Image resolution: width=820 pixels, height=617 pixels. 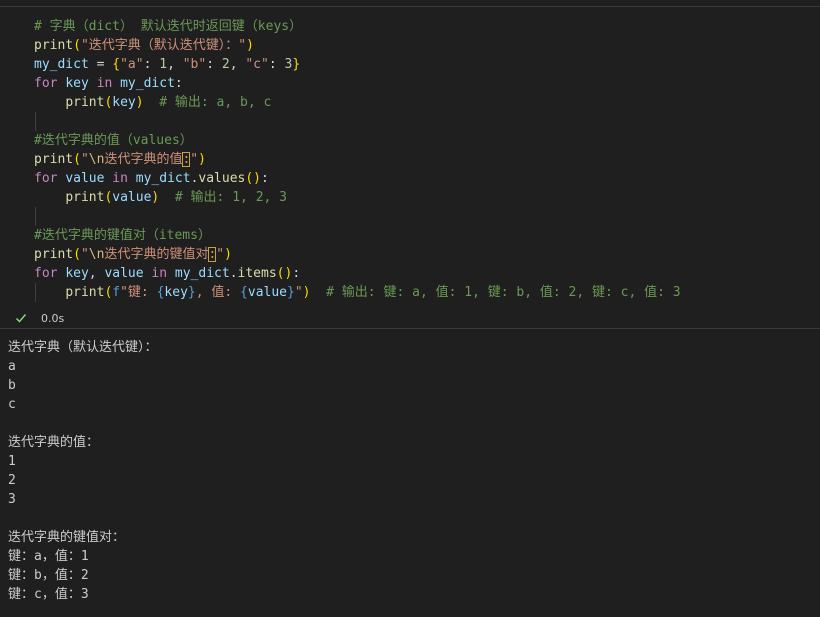 I want to click on execution-time: 0.0s, so click(x=53, y=318).